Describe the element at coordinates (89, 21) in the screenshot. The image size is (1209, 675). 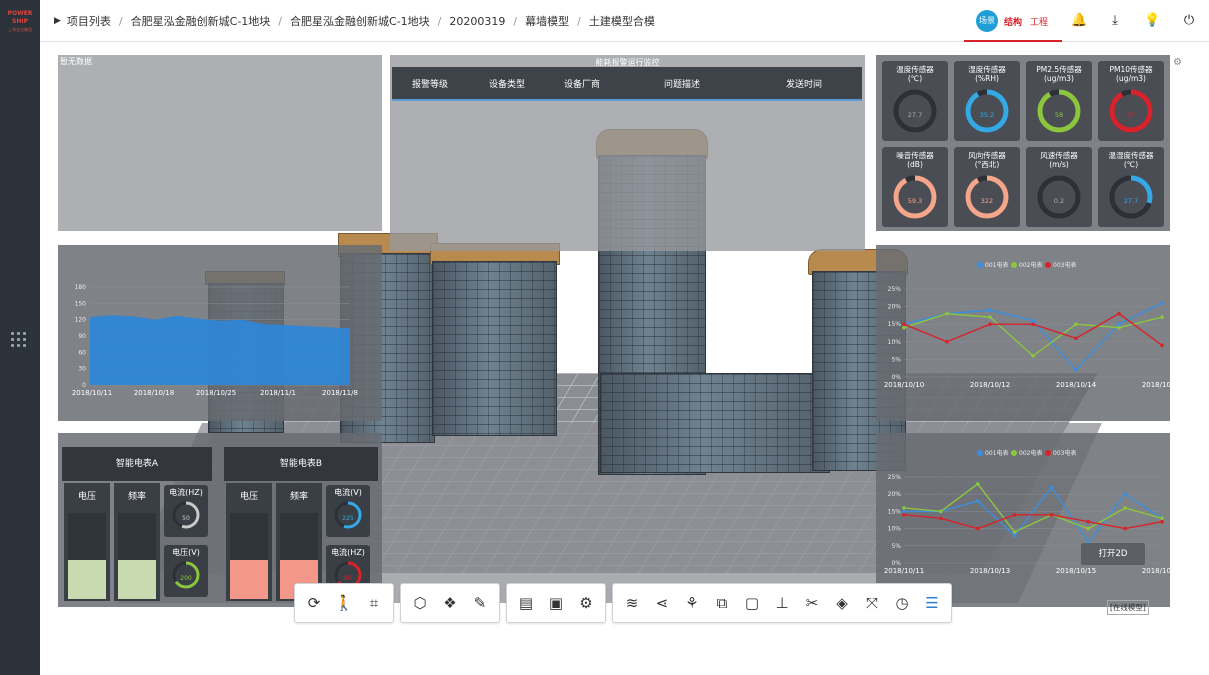
I see `breadcrumb-item: 项目列表` at that location.